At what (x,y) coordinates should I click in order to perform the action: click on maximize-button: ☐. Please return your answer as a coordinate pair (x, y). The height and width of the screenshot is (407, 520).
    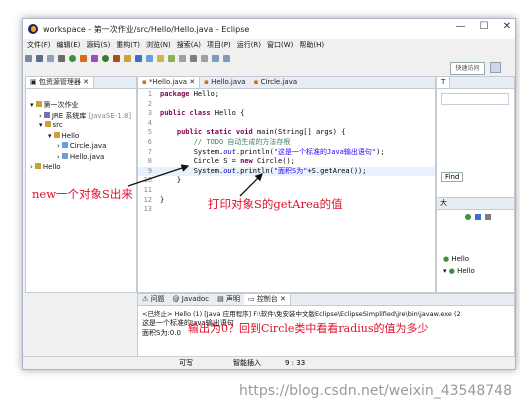
    Looking at the image, I should click on (484, 26).